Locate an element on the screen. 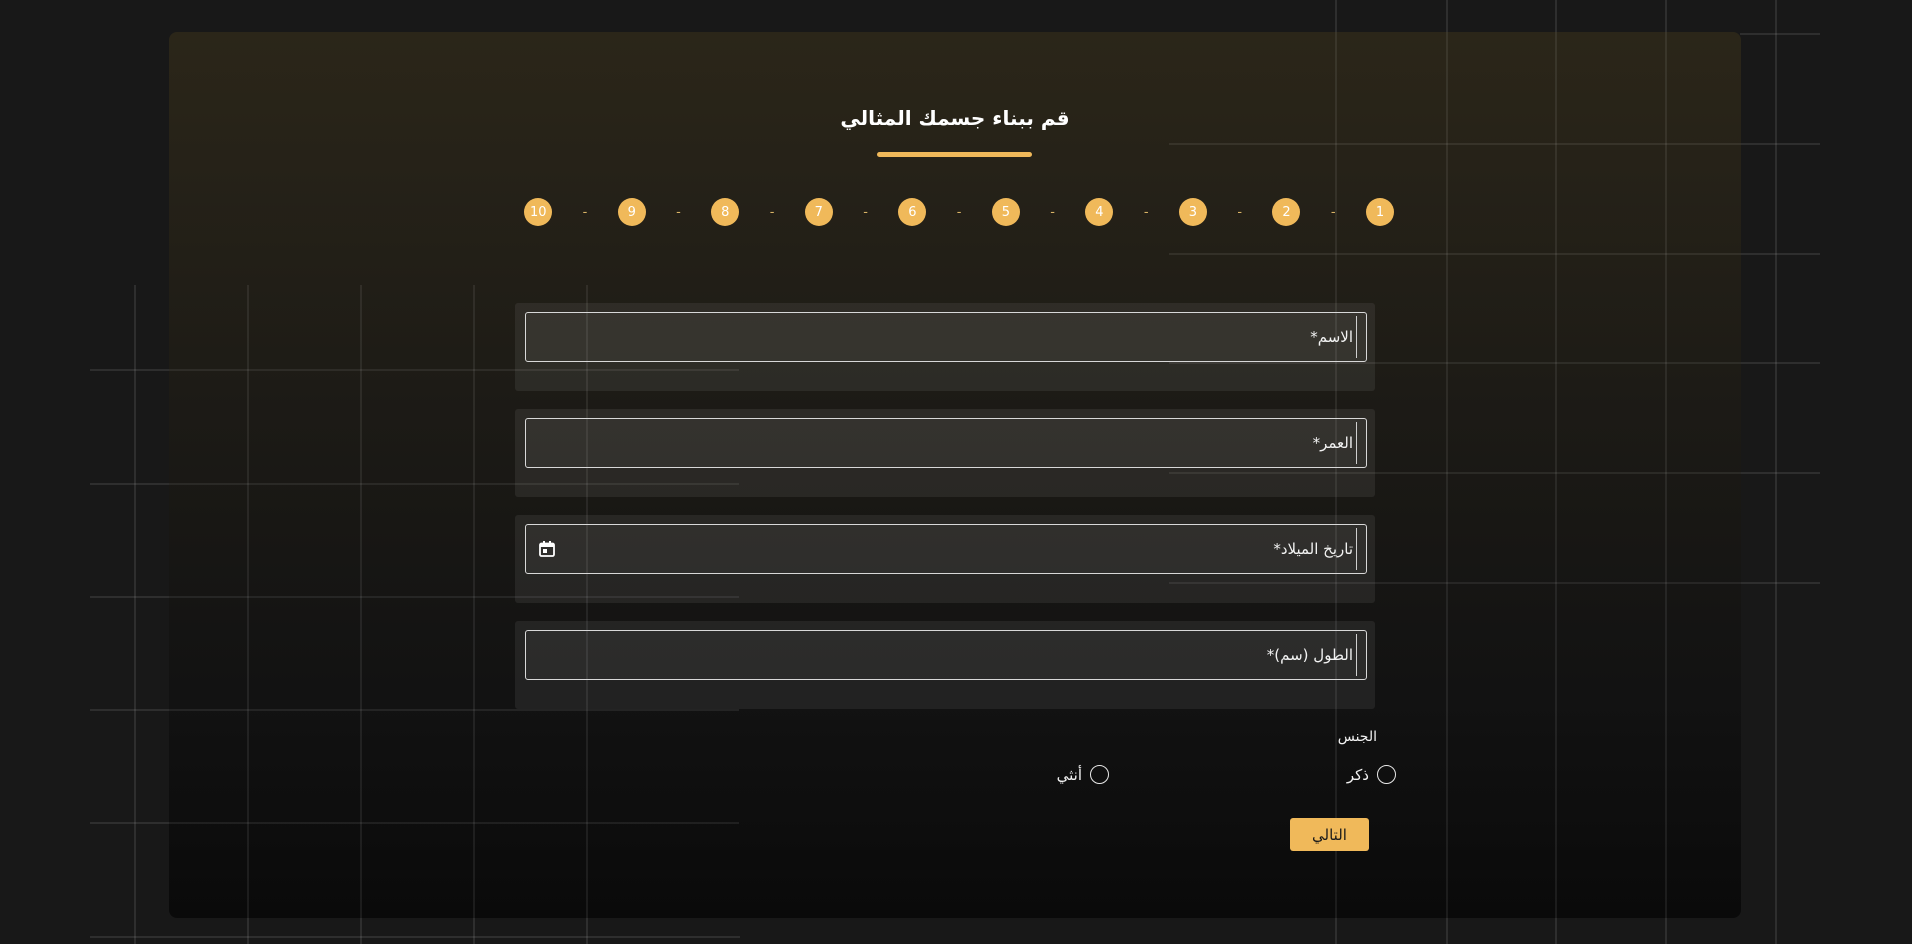 This screenshot has width=1912, height=944. birthdate-field-container: تاريخ الميلاد* is located at coordinates (945, 559).